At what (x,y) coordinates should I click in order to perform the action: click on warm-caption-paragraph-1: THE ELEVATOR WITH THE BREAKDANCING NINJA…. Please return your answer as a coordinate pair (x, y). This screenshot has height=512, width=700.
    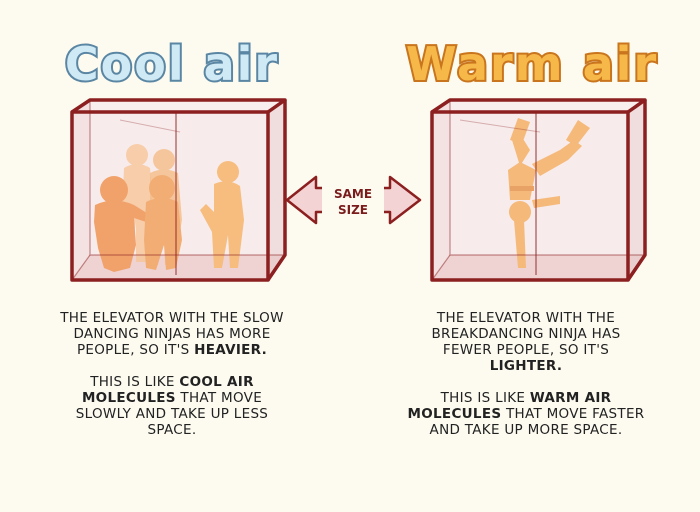
    Looking at the image, I should click on (526, 342).